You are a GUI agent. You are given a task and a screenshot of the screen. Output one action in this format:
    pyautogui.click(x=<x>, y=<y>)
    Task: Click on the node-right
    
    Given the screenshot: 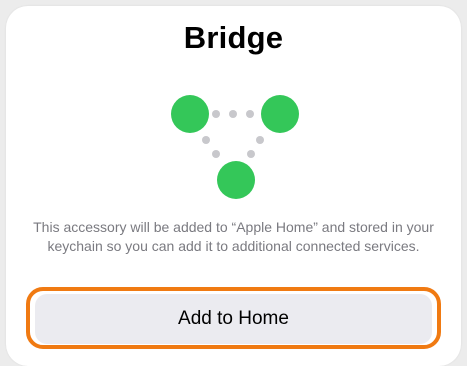 What is the action you would take?
    pyautogui.click(x=280, y=114)
    